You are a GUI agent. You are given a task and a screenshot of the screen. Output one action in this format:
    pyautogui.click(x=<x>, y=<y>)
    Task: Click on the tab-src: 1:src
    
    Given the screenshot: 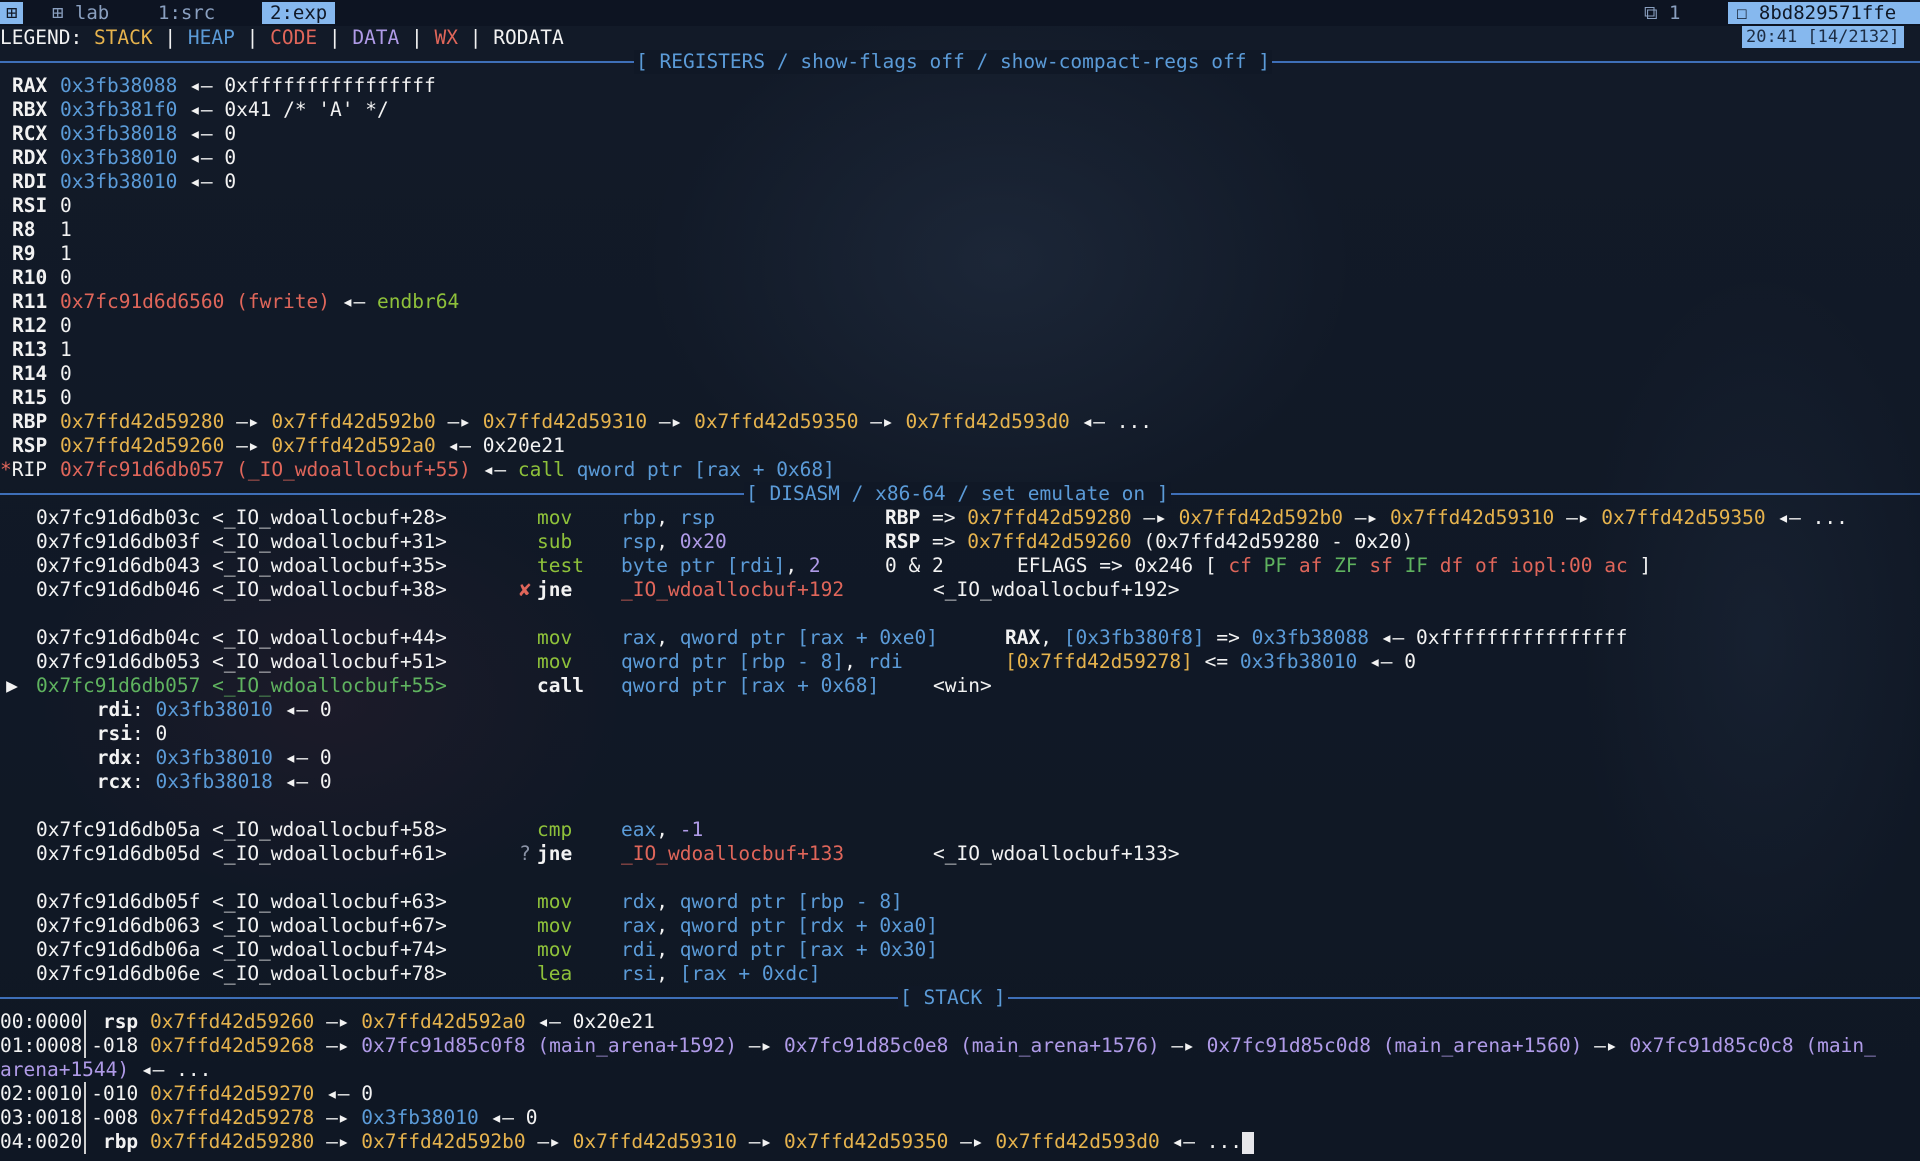 What is the action you would take?
    pyautogui.click(x=186, y=13)
    